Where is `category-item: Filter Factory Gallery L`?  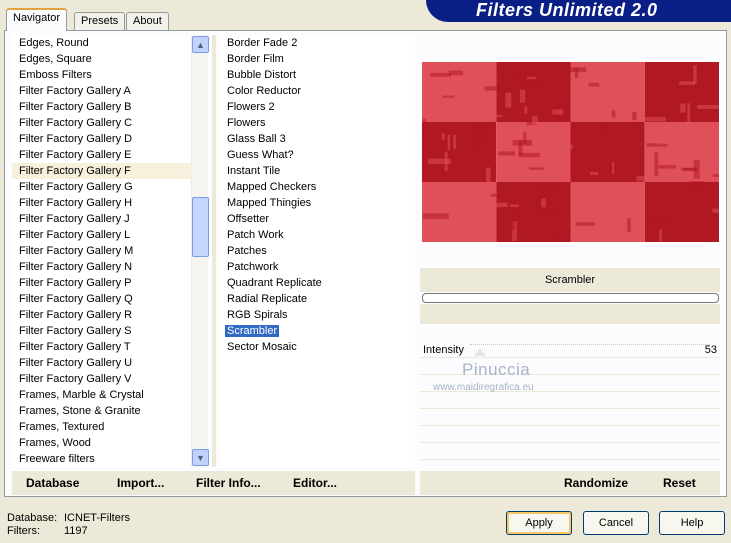
category-item: Filter Factory Gallery L is located at coordinates (110, 235).